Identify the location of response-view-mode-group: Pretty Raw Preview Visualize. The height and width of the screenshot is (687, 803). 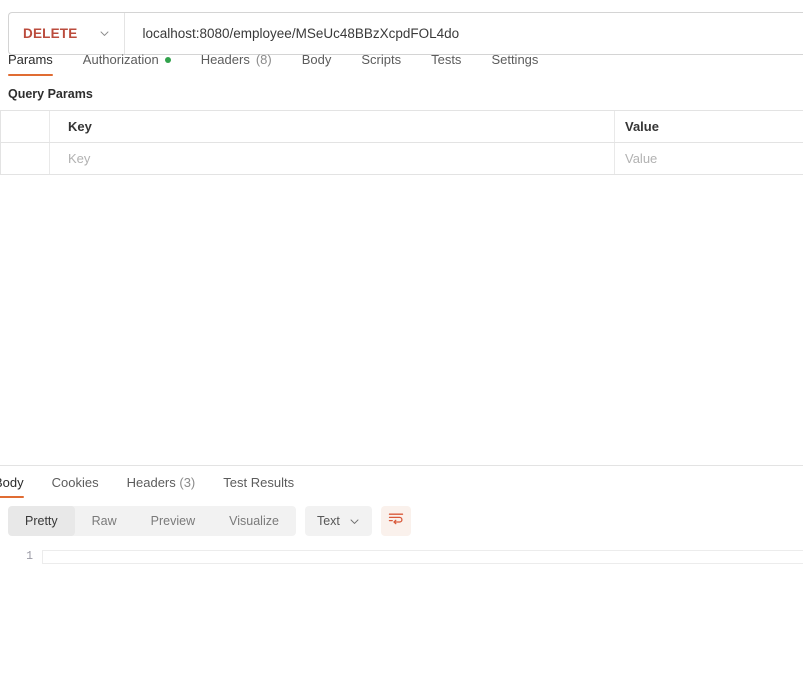
(152, 521).